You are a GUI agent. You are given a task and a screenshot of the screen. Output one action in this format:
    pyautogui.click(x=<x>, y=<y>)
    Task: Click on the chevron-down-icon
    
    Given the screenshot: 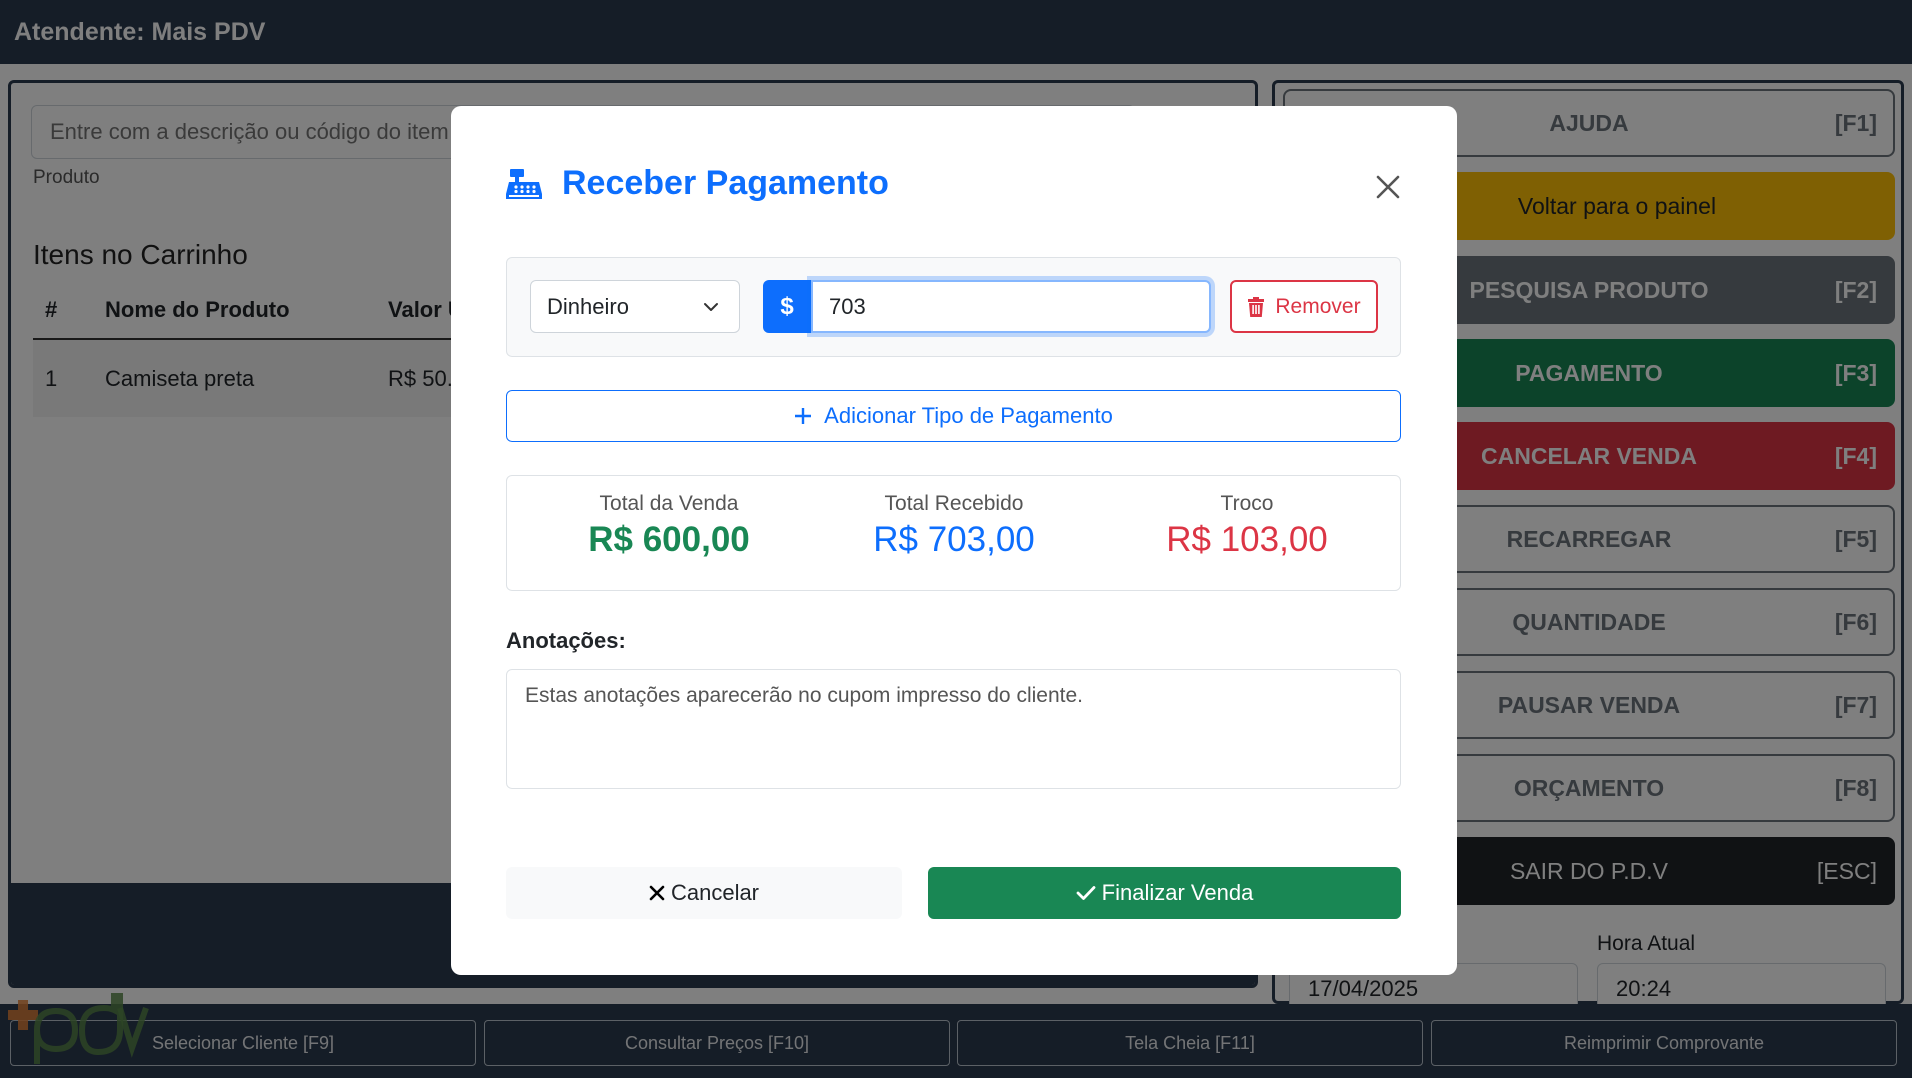 What is the action you would take?
    pyautogui.click(x=711, y=307)
    